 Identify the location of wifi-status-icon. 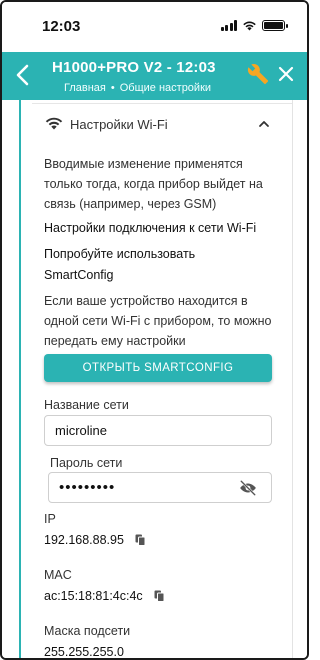
(249, 26).